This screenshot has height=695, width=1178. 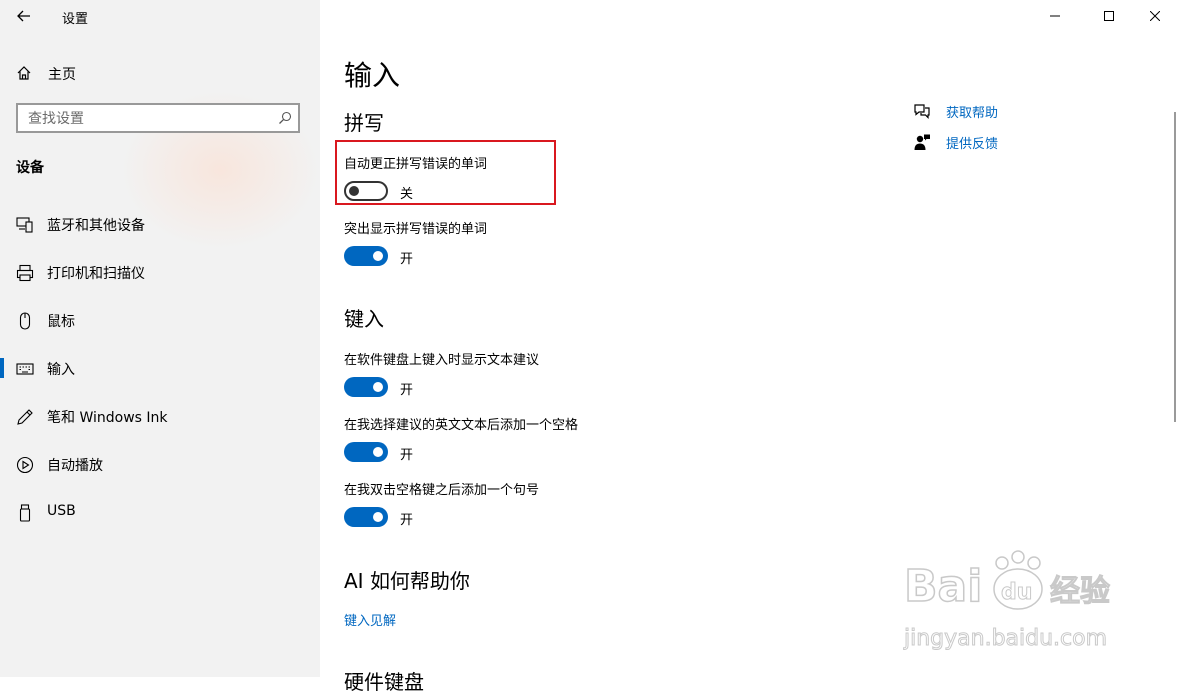 What do you see at coordinates (922, 142) in the screenshot?
I see `feedback-icon` at bounding box center [922, 142].